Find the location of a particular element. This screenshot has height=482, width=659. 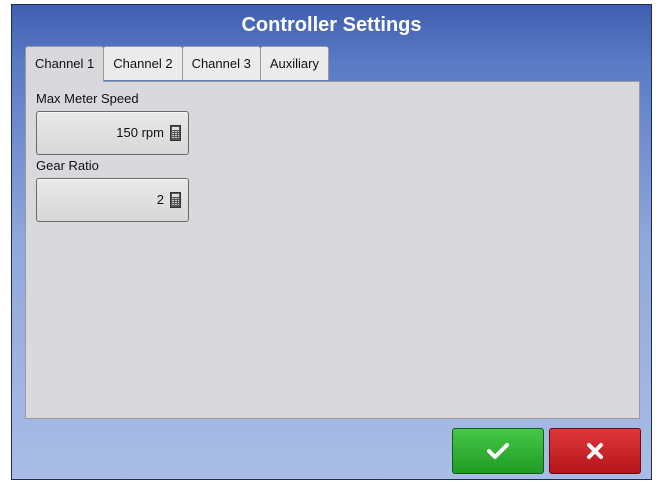

tab-bar: Channel 1 Channel 2 Channel 3 Auxiliary is located at coordinates (177, 64).